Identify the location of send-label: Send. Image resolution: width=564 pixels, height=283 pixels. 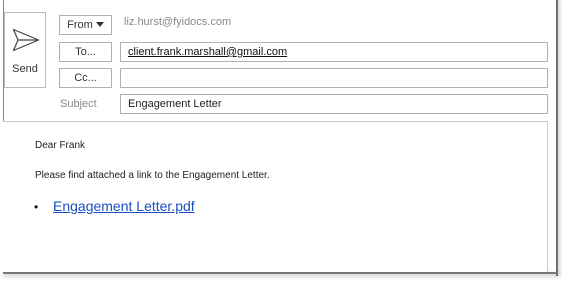
(25, 69).